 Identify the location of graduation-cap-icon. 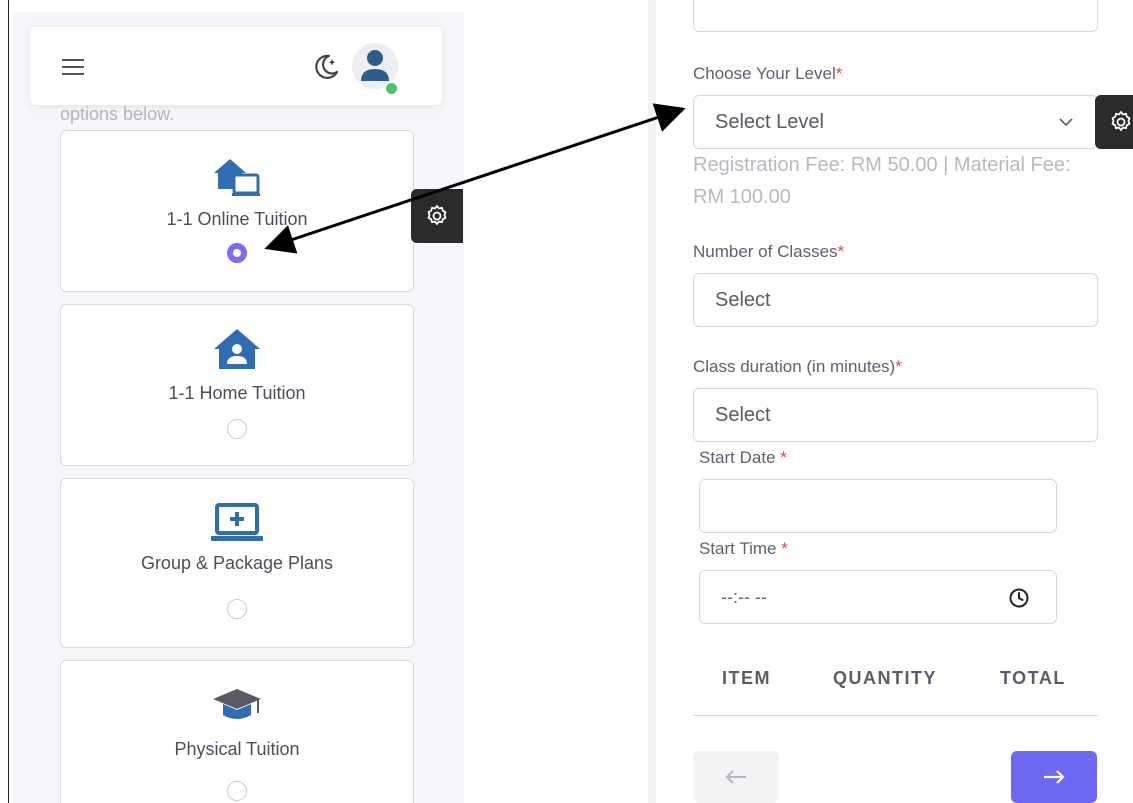
(237, 704).